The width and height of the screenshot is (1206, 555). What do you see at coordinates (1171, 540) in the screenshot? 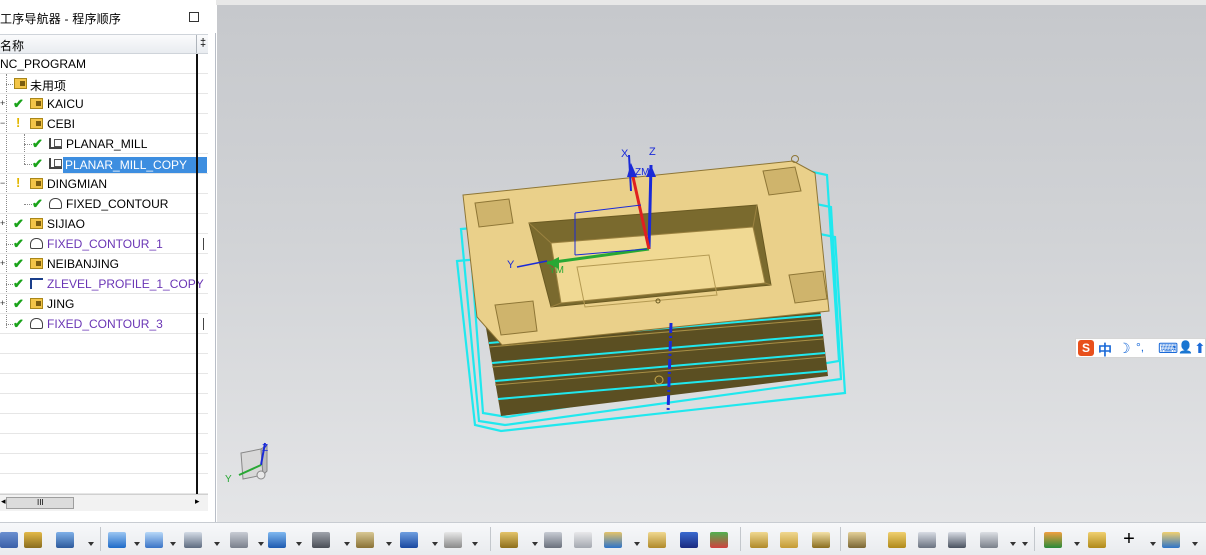
I see `insert-icon` at bounding box center [1171, 540].